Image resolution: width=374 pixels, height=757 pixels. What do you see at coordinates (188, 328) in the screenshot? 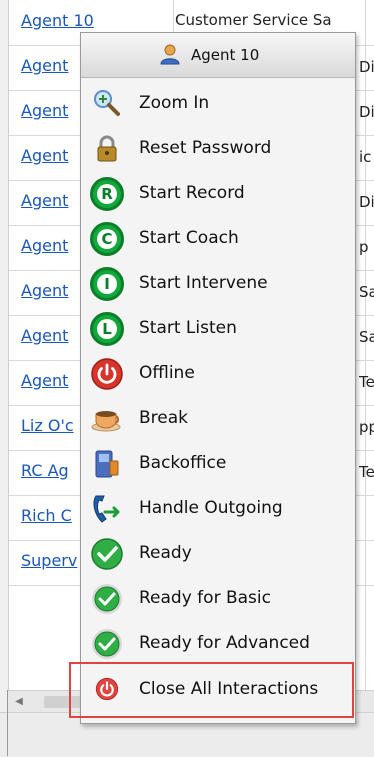
I see `menu-item-label: Start Listen` at bounding box center [188, 328].